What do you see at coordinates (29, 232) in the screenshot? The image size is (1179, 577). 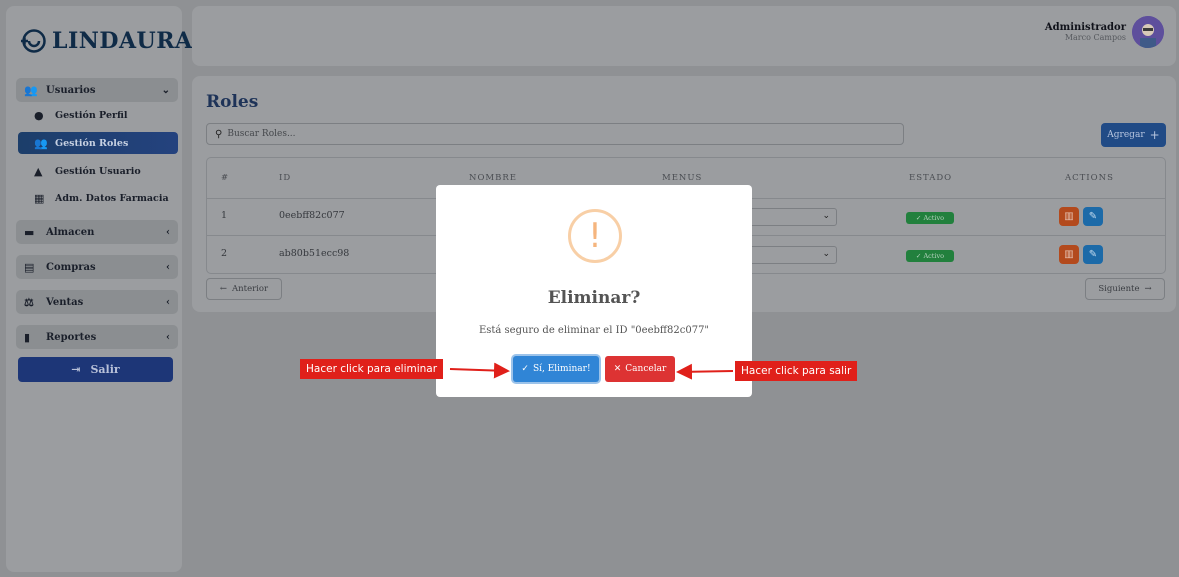 I see `warehouse-icon: ▬` at bounding box center [29, 232].